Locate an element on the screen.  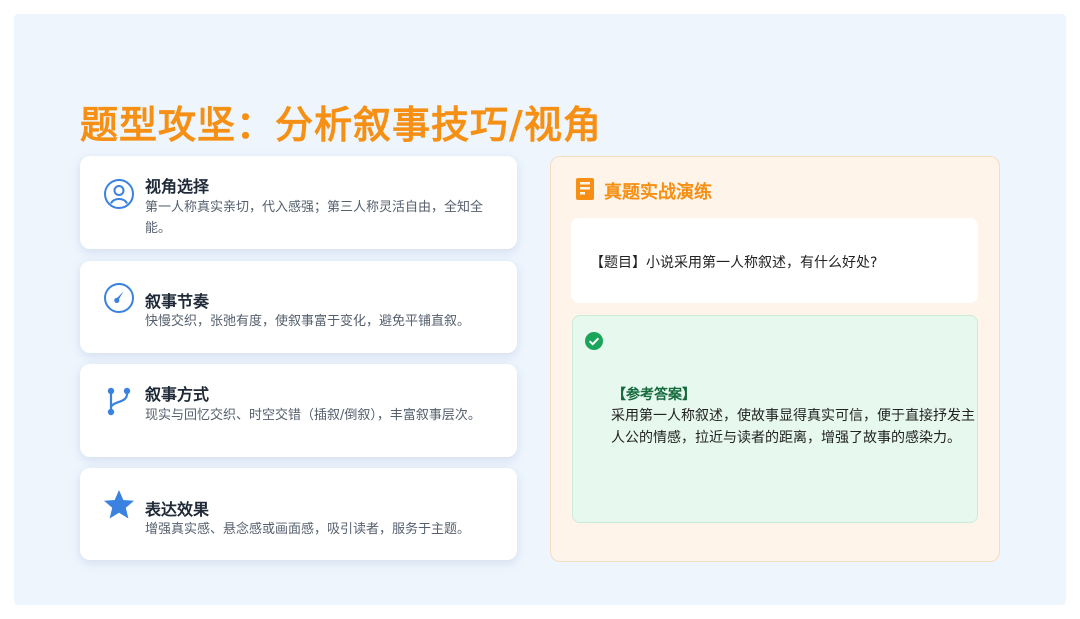
question-box: 【题目】小说采用第一人称叙述，有什么好处? is located at coordinates (774, 260).